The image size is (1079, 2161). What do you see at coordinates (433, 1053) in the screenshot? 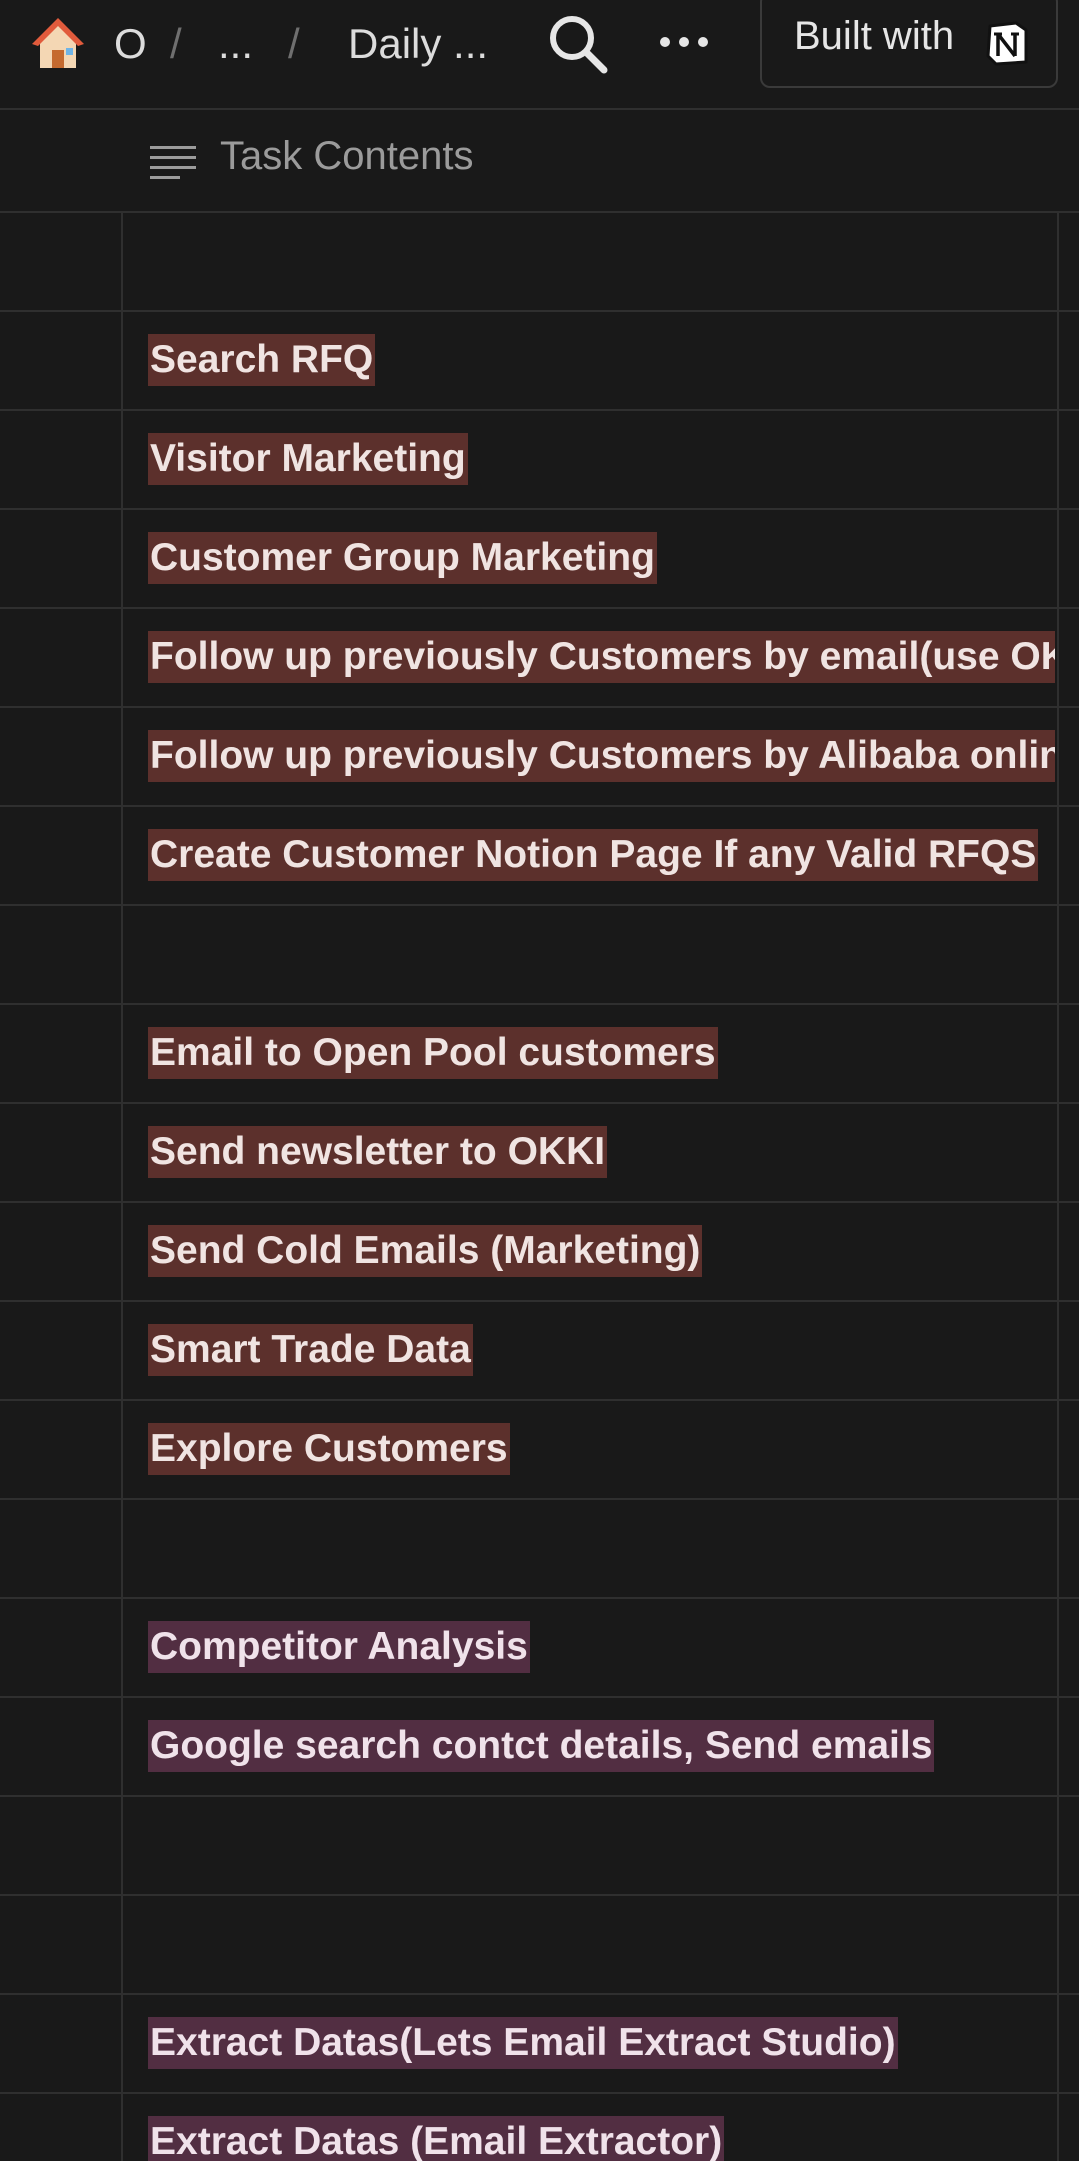
I see `task-content-tag: Email to Open Pool customers` at bounding box center [433, 1053].